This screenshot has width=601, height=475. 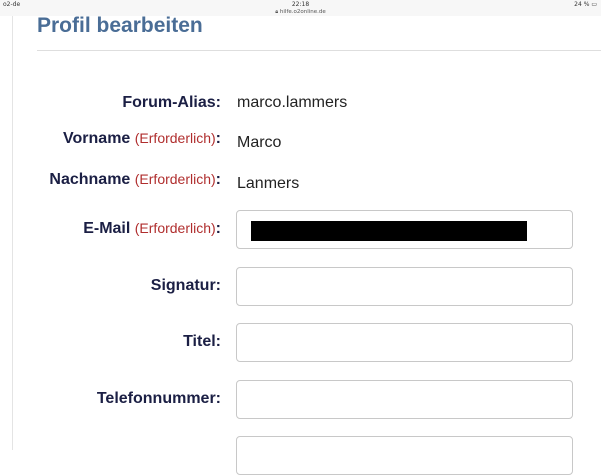 I want to click on nachname-value: Lanmers, so click(x=268, y=183).